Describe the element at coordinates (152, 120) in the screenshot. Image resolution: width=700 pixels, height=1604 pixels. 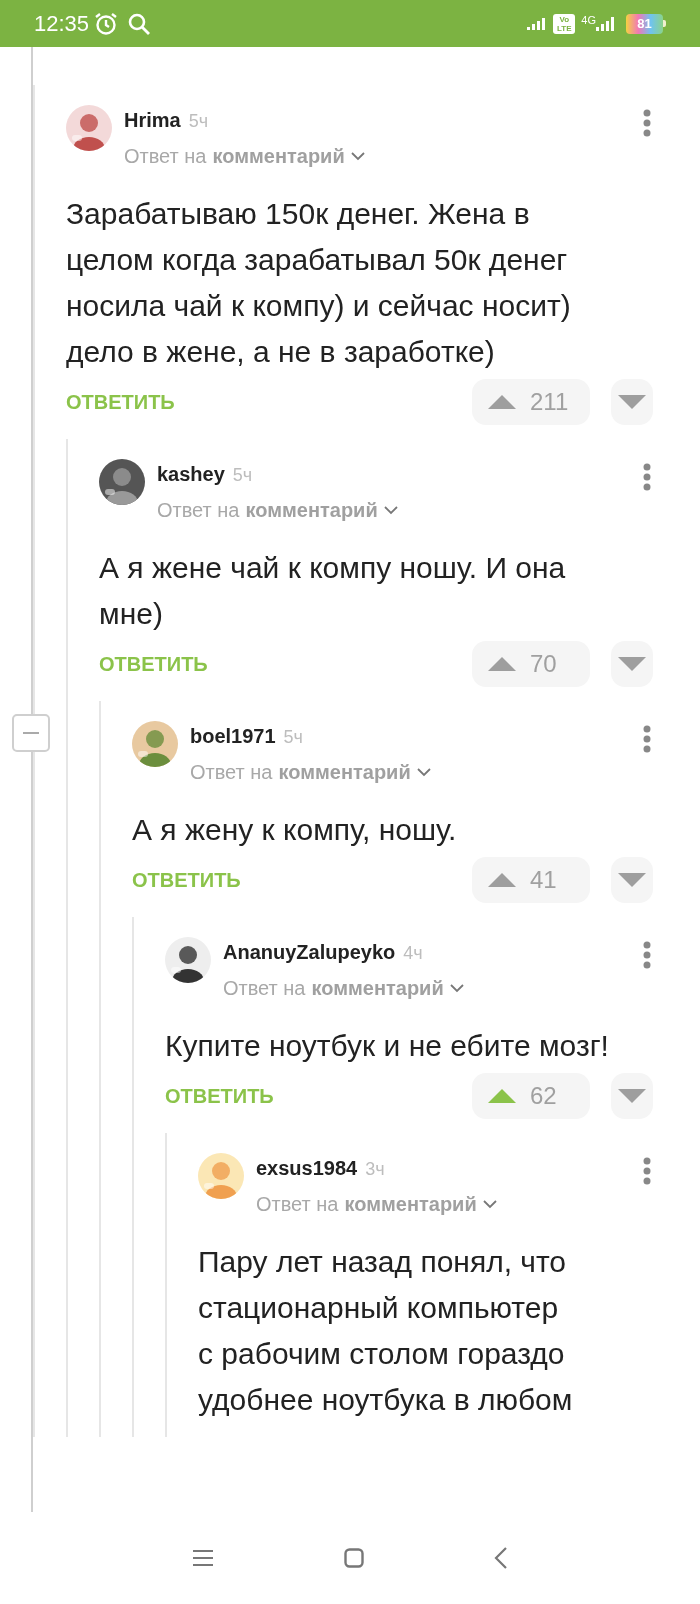
I see `author-name: Hrima` at that location.